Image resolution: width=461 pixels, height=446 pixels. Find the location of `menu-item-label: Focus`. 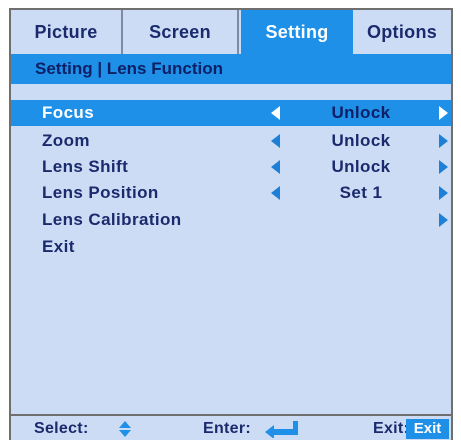

menu-item-label: Focus is located at coordinates (68, 112).